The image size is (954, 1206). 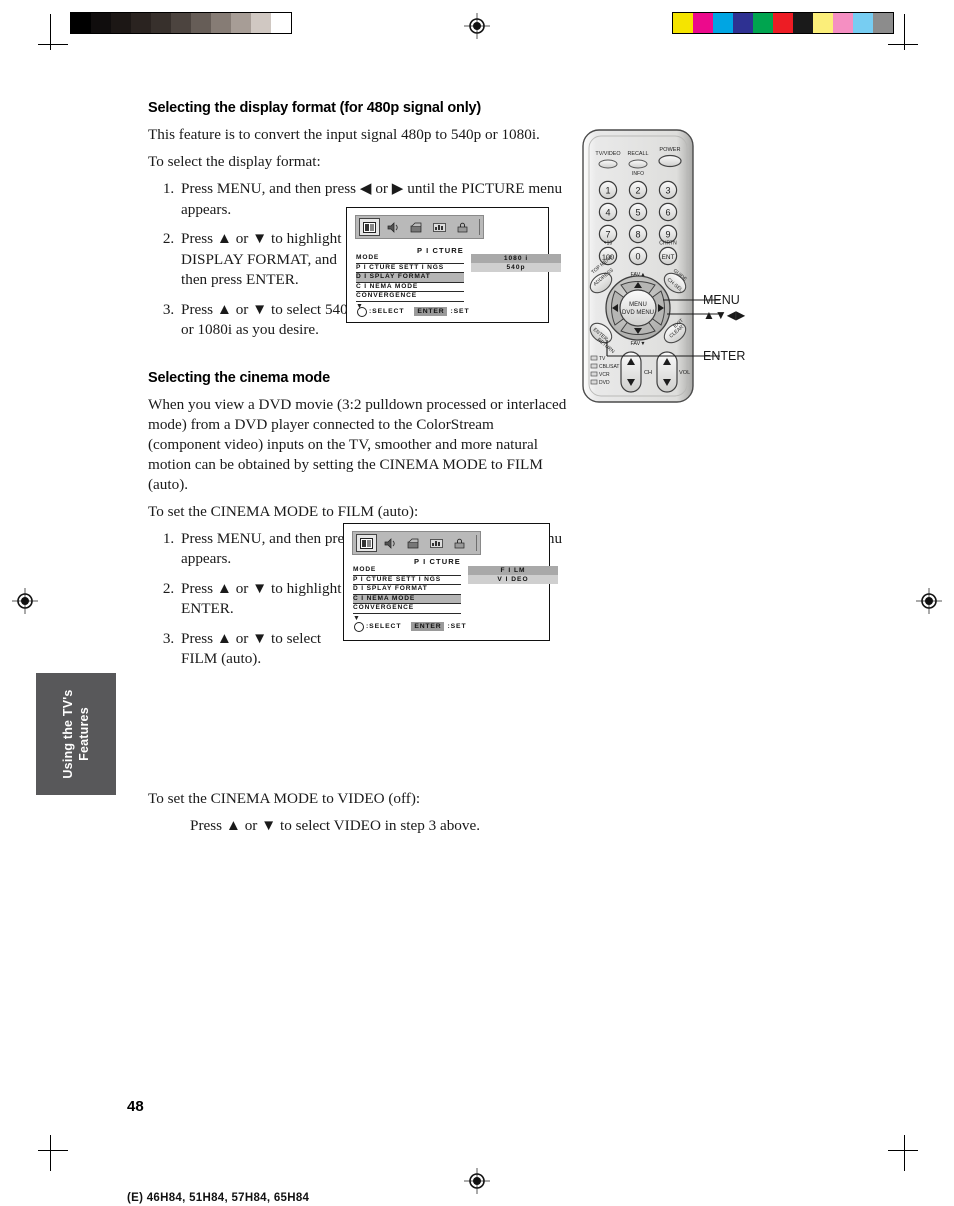 What do you see at coordinates (638, 305) in the screenshot?
I see `svg-text: MENU` at bounding box center [638, 305].